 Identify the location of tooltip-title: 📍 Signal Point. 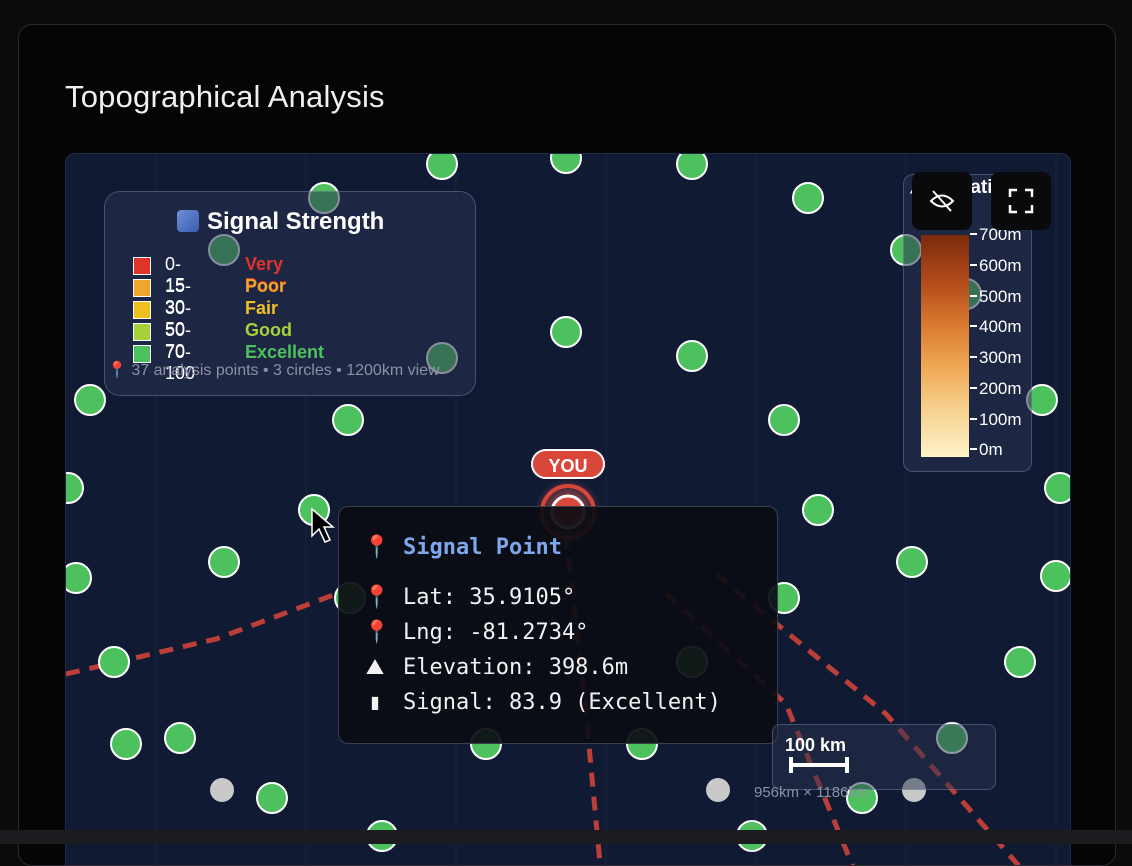
(462, 547).